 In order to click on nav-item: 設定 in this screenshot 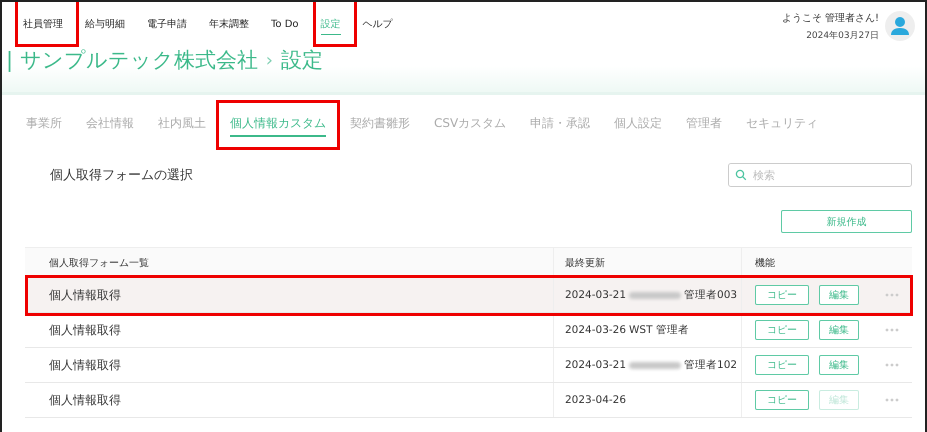, I will do `click(334, 24)`.